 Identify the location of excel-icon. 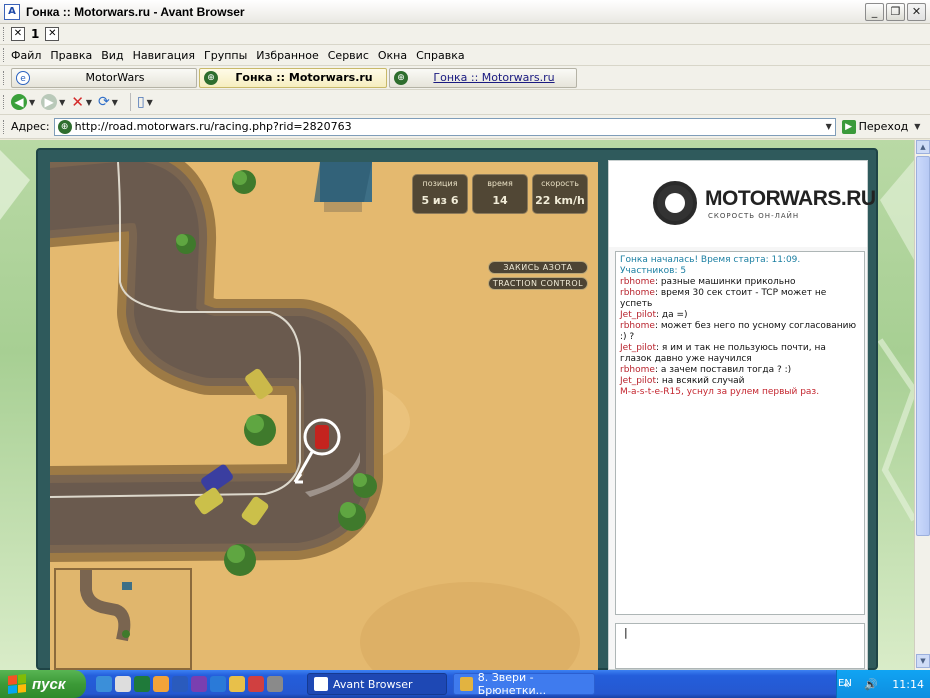
(142, 684).